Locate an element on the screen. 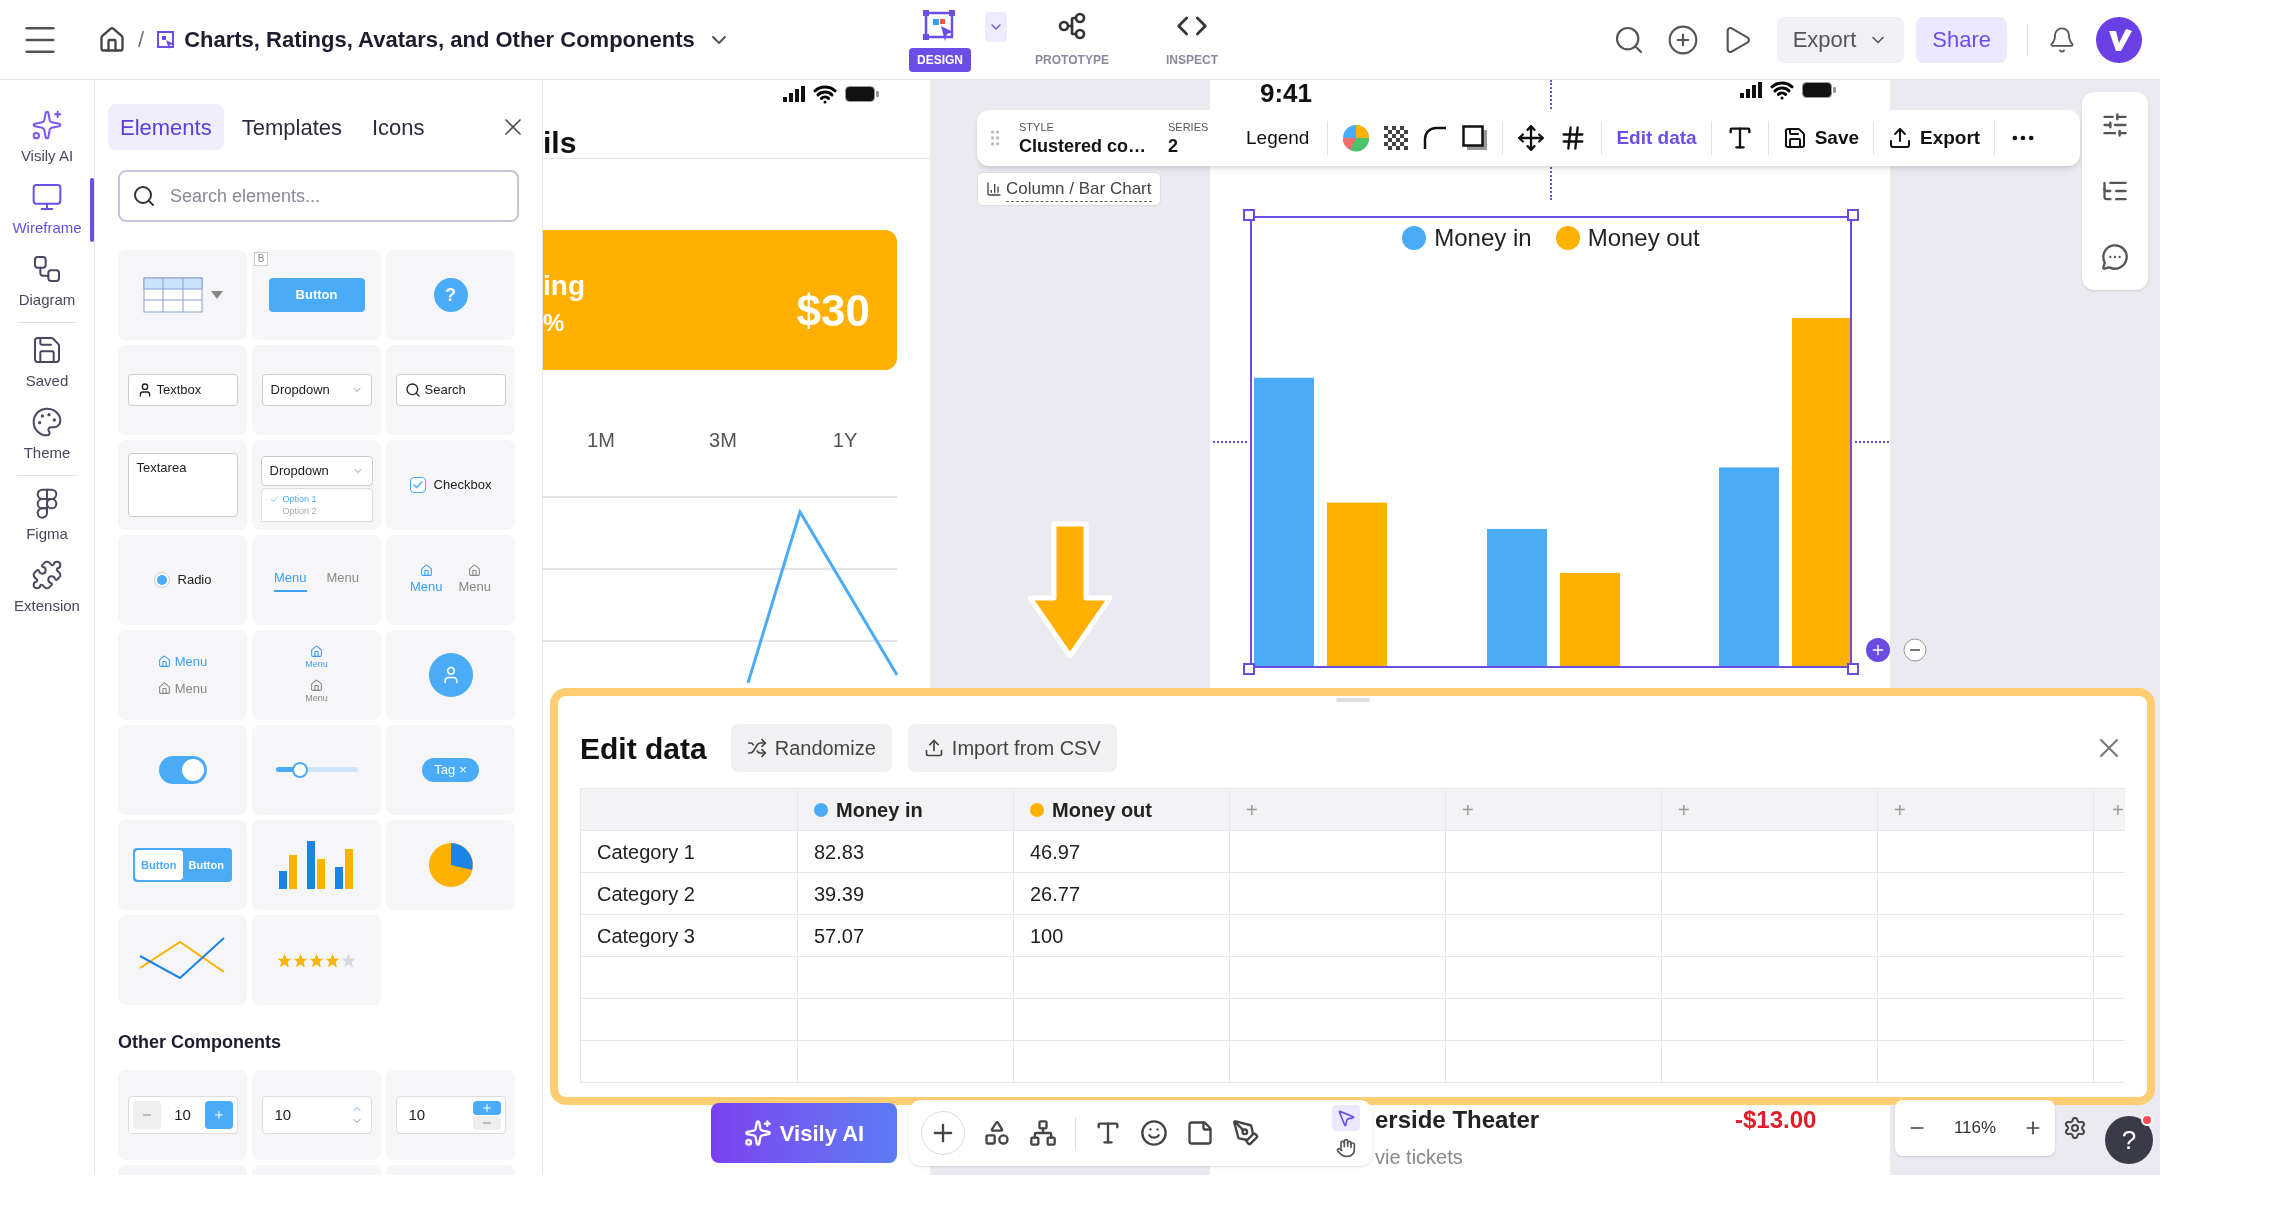 Image resolution: width=2273 pixels, height=1221 pixels. palette-icon is located at coordinates (47, 421).